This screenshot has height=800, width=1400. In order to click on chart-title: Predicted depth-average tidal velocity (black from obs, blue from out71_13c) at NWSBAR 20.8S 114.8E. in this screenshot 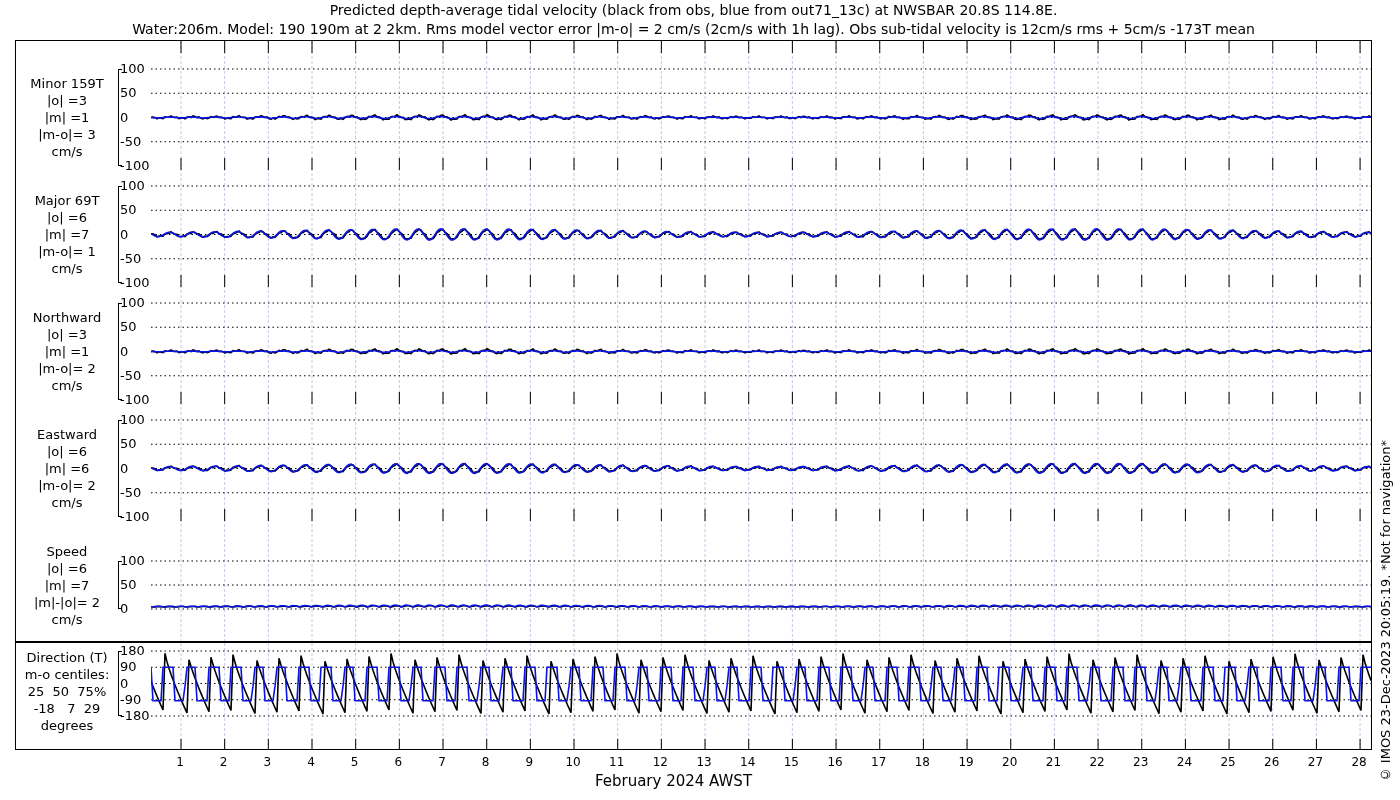, I will do `click(693, 10)`.